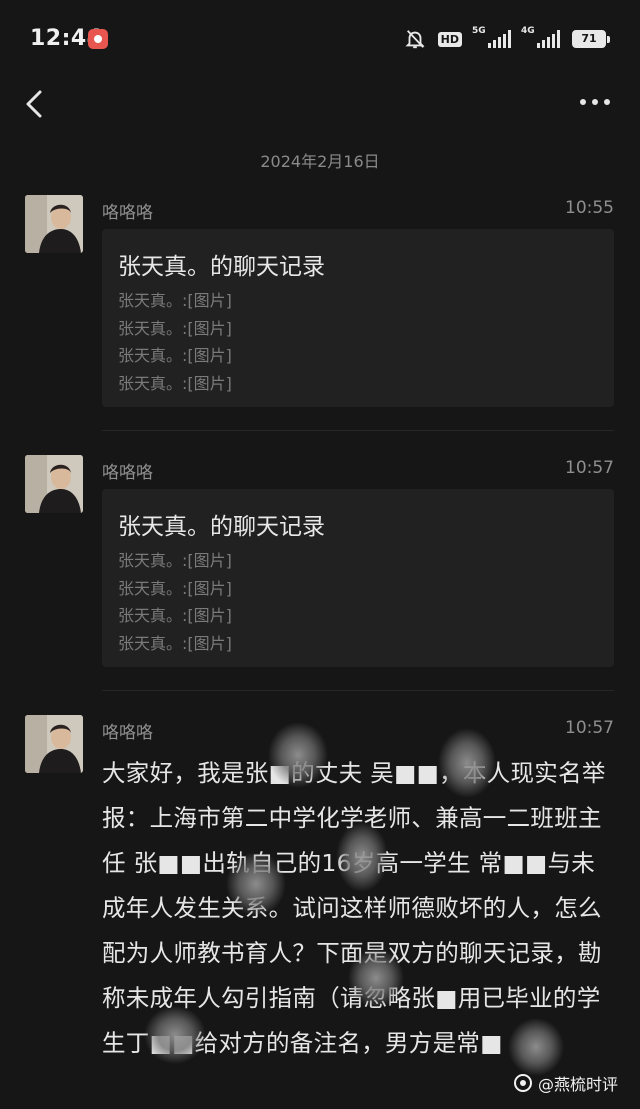 This screenshot has width=640, height=1109. Describe the element at coordinates (320, 161) in the screenshot. I see `date-separator: 2024年2月16日` at that location.